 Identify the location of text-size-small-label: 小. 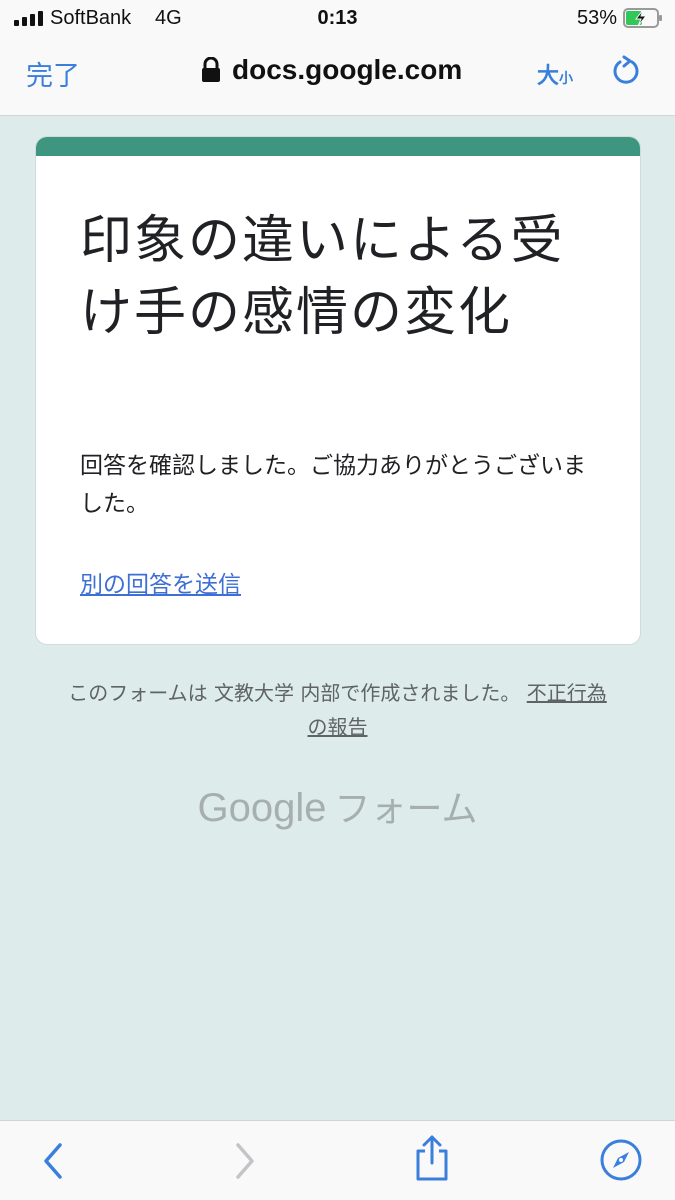
(566, 79).